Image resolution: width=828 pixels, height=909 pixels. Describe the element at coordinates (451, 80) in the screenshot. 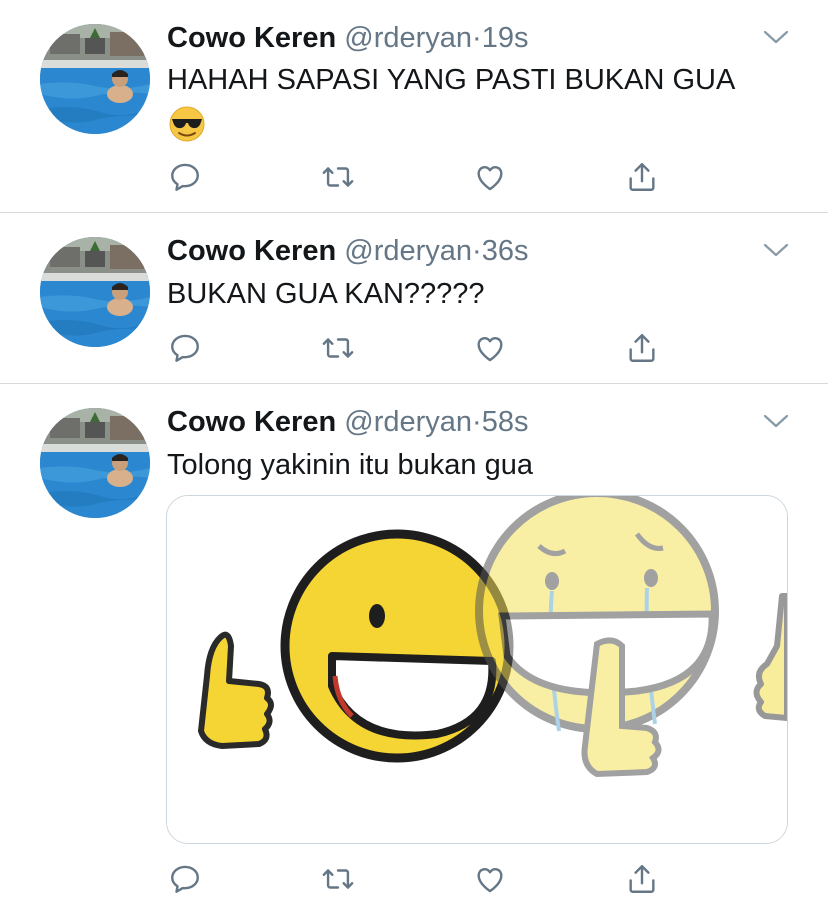

I see `tweet-text: HAHAH SAPASI YANG PASTI BUKAN GUA` at that location.